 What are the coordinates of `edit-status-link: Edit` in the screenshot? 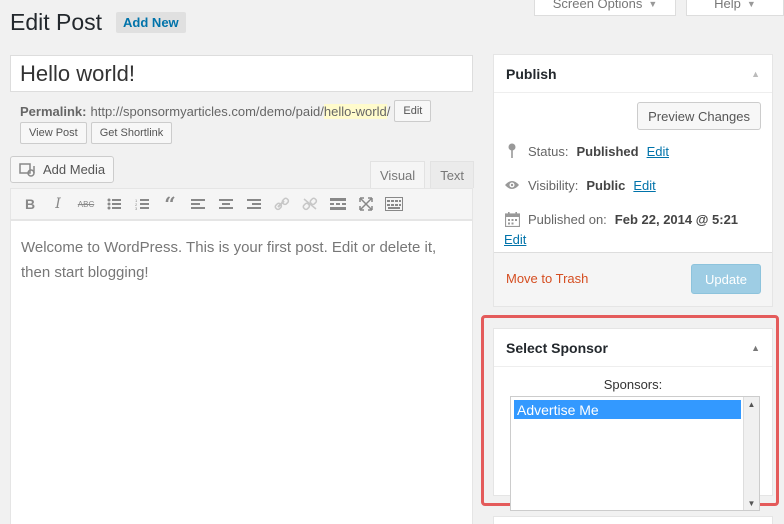 It's located at (658, 151).